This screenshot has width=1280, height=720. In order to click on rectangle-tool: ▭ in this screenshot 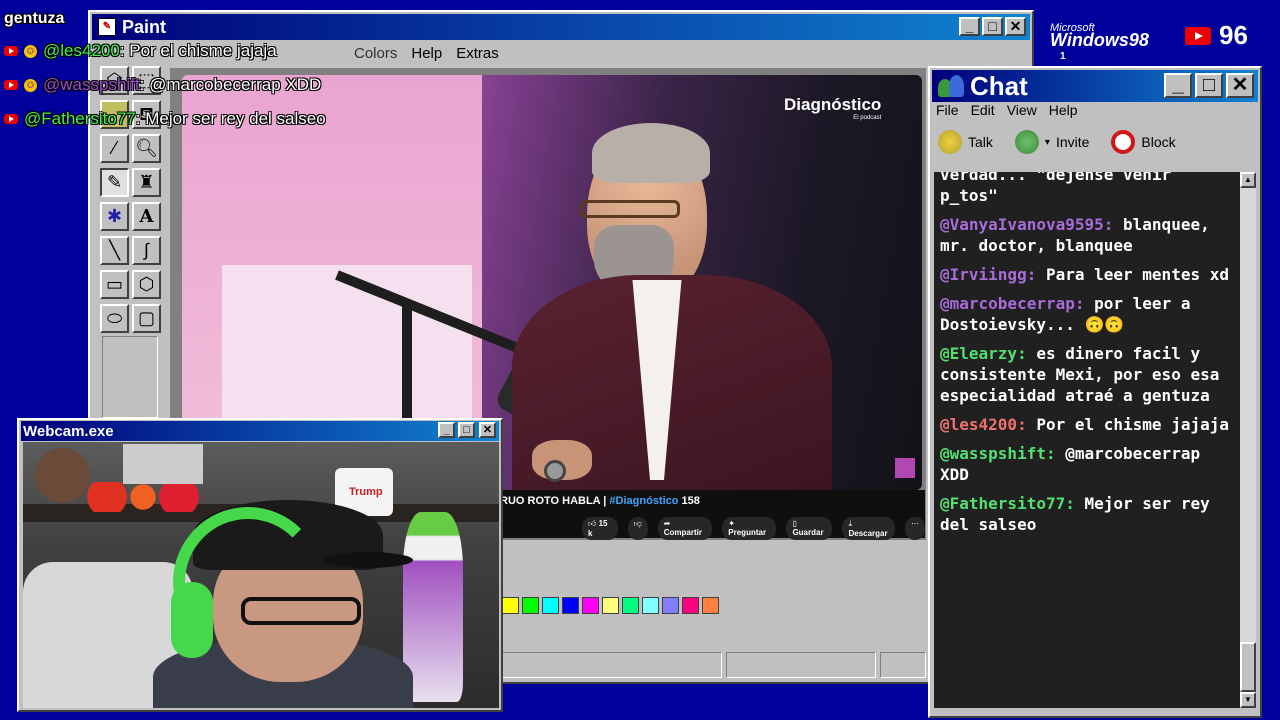, I will do `click(114, 284)`.